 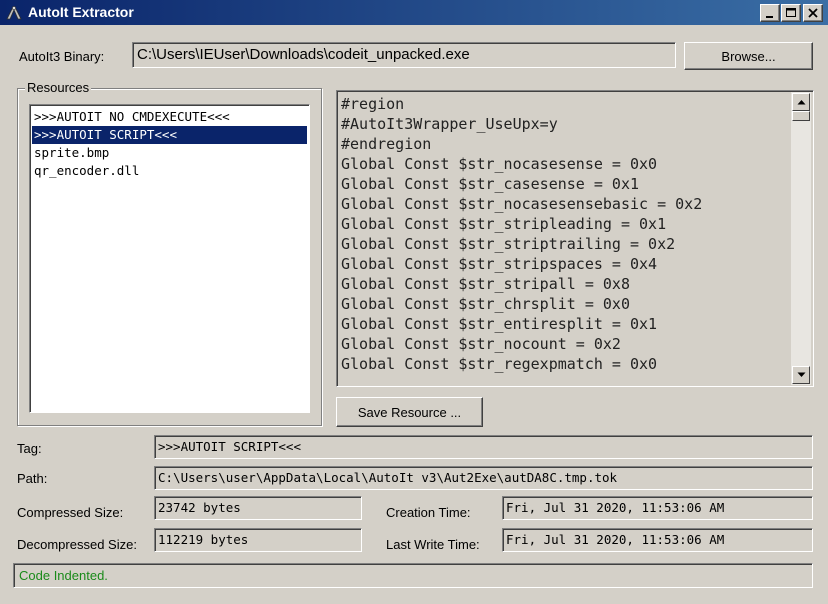 What do you see at coordinates (70, 512) in the screenshot?
I see `compressed-size-label: Compressed Size:` at bounding box center [70, 512].